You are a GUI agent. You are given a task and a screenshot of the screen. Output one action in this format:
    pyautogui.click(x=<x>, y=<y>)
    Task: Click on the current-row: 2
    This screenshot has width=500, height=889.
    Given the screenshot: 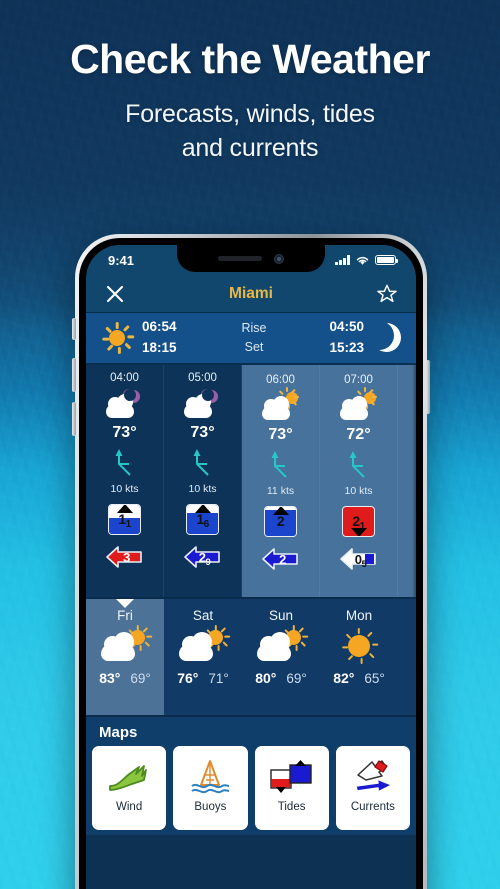 What is the action you would take?
    pyautogui.click(x=281, y=559)
    